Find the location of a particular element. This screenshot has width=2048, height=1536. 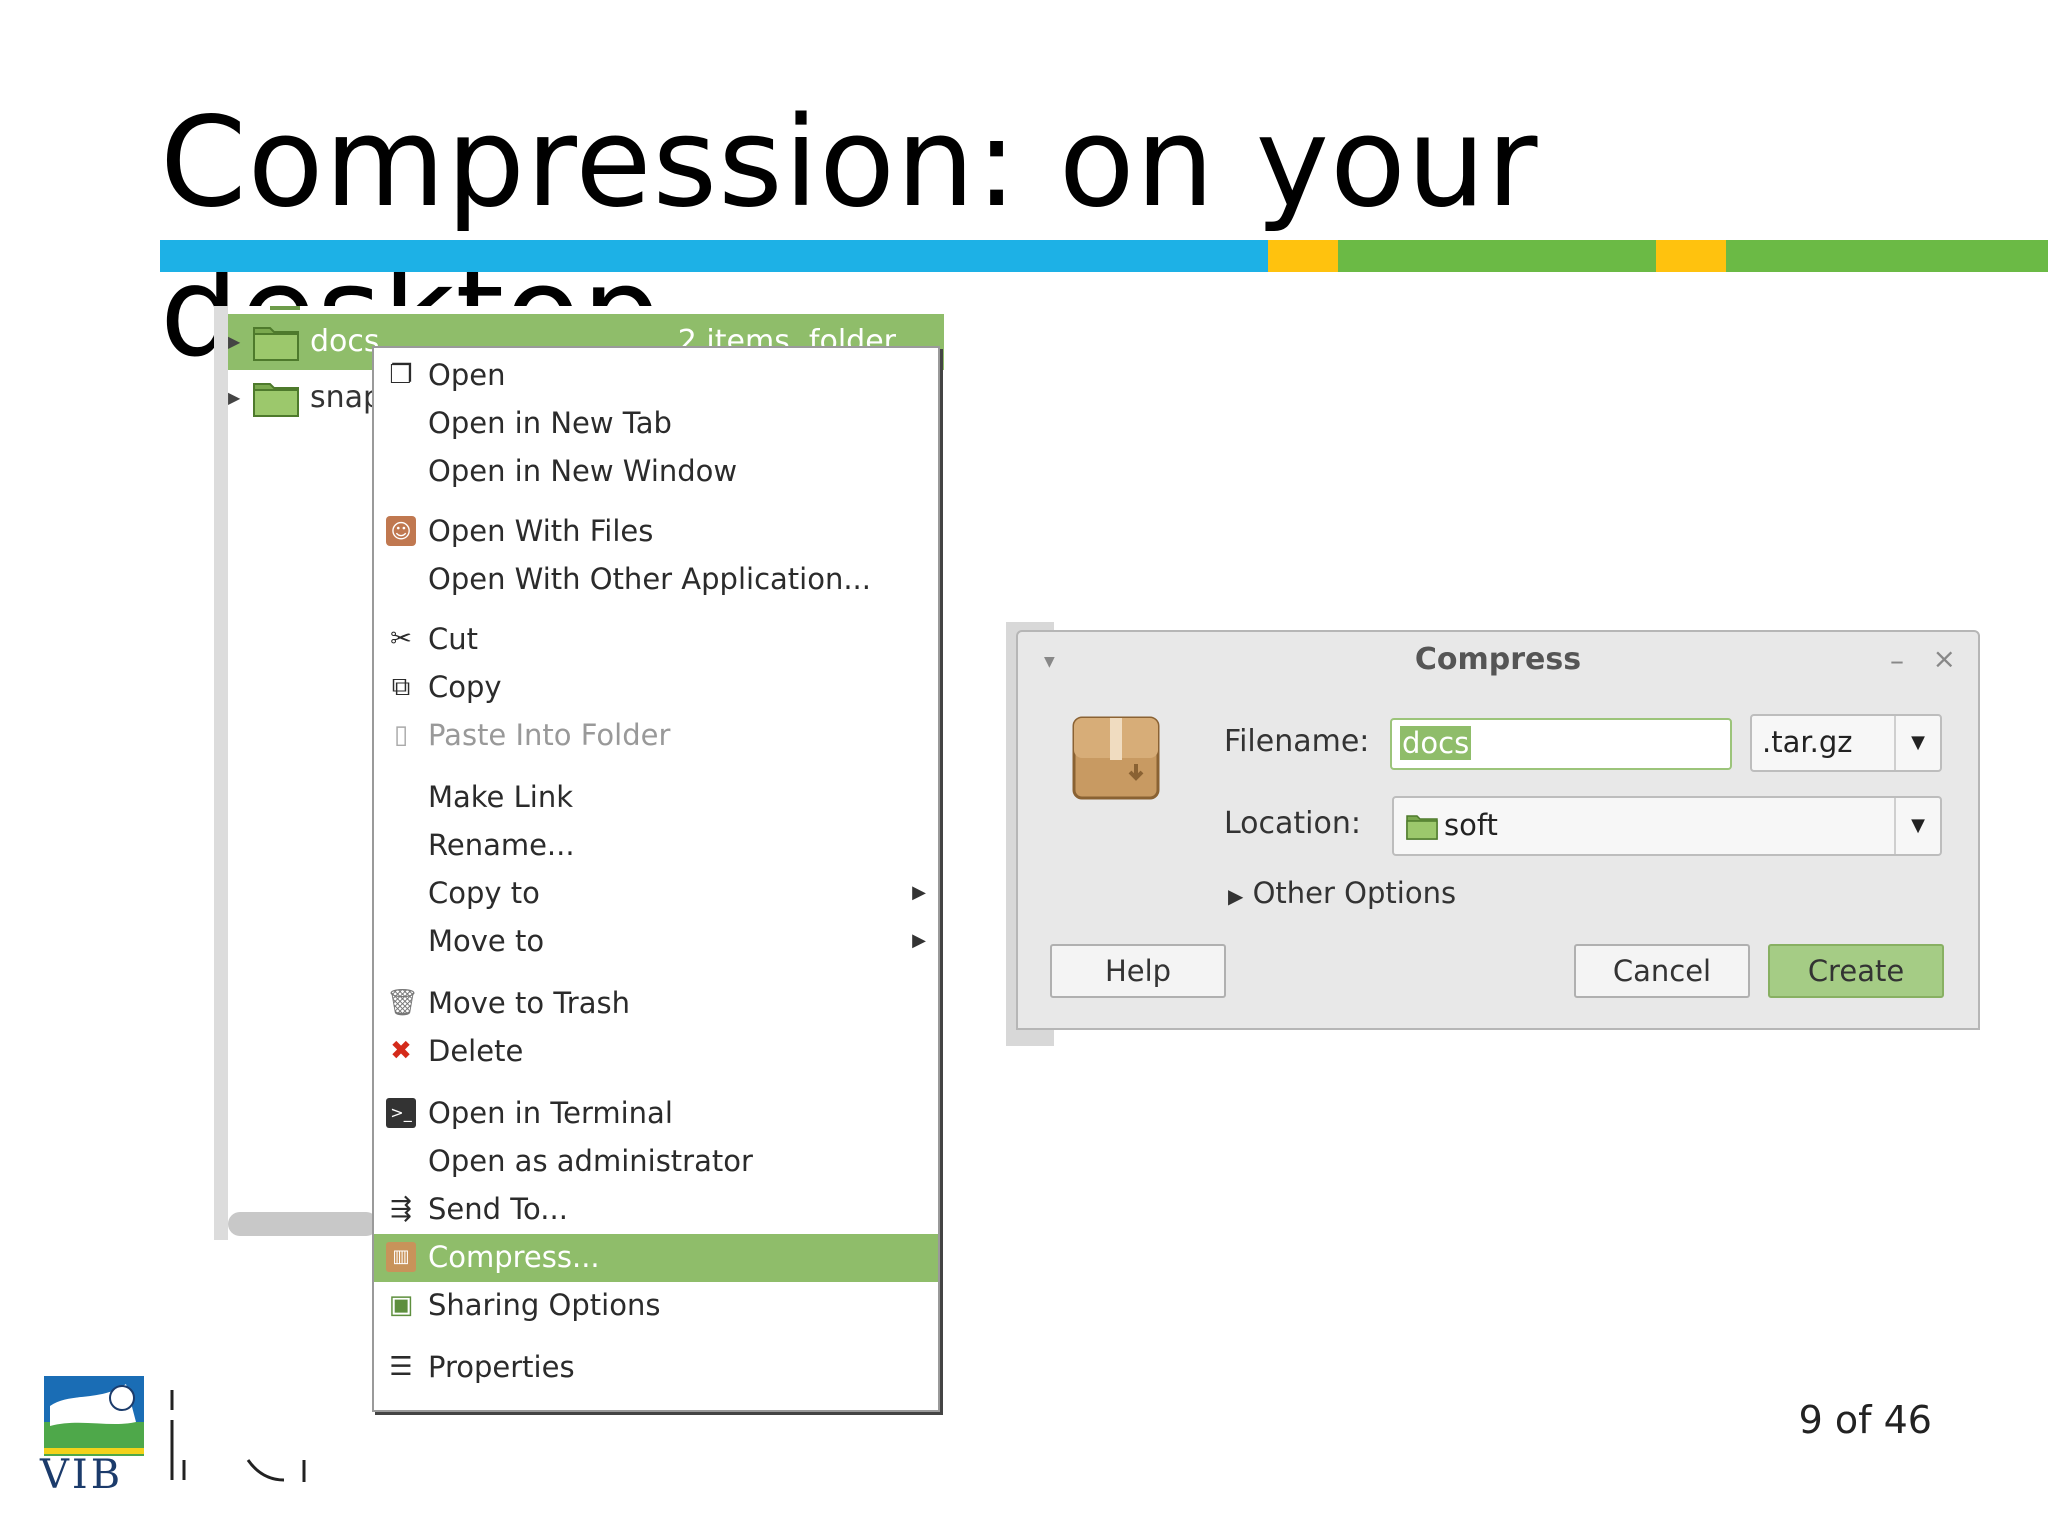

menu-item-open-new-tab: Open in New Tab is located at coordinates (656, 424).